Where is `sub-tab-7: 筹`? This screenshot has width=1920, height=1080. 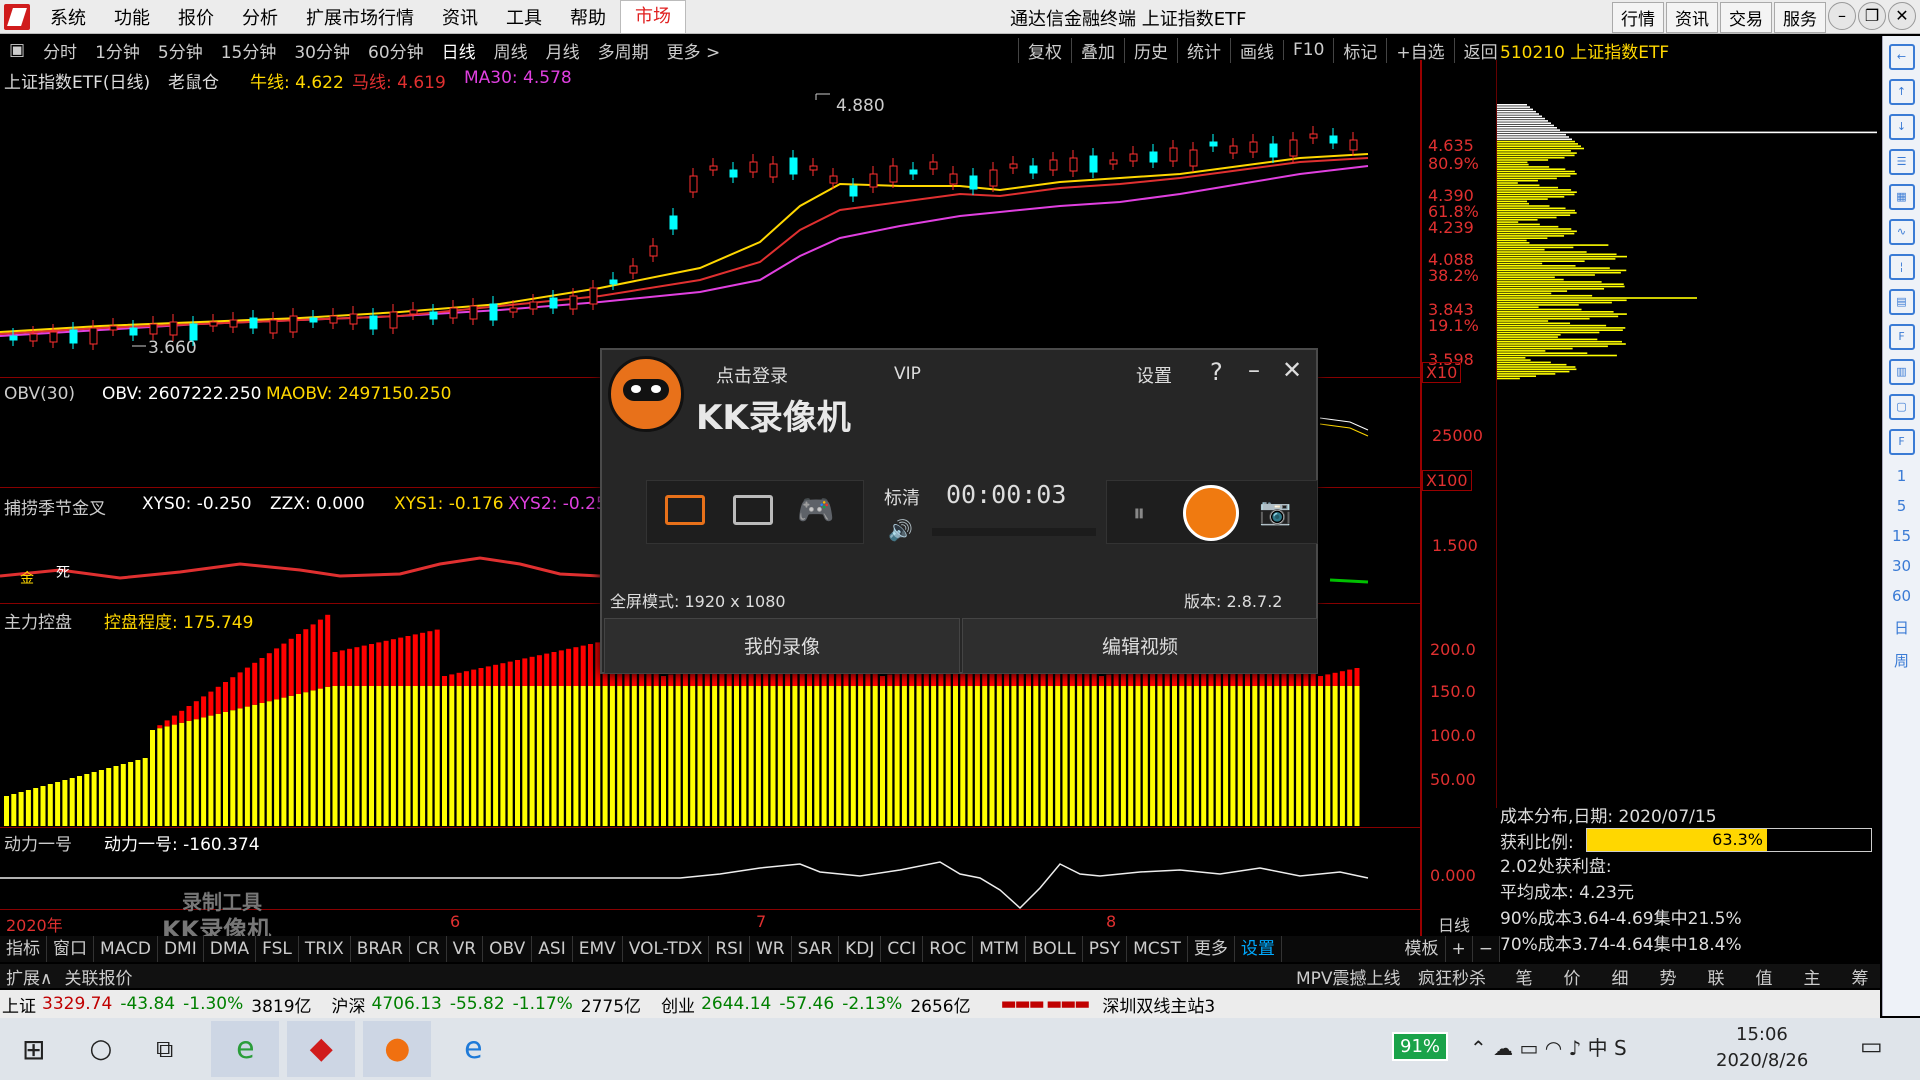
sub-tab-7: 筹 is located at coordinates (1860, 976).